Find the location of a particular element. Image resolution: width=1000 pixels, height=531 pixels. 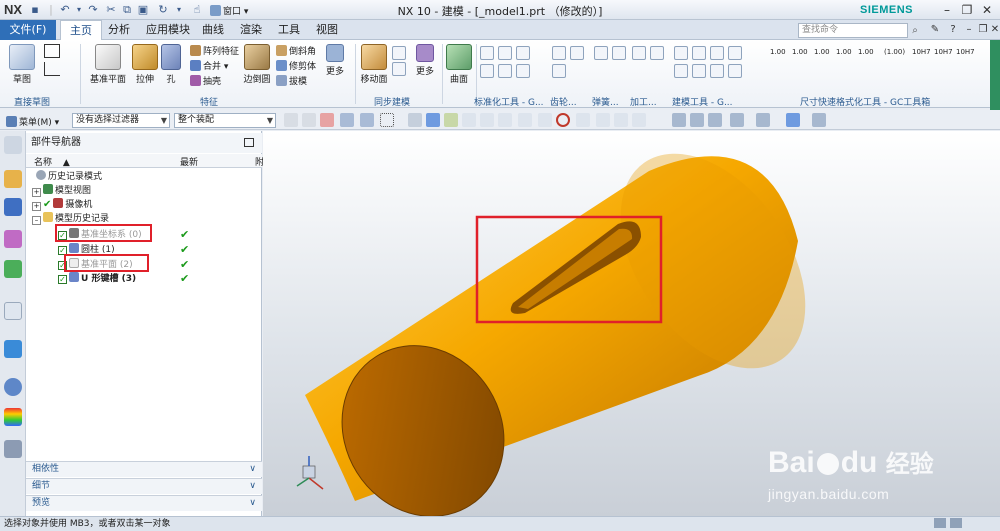

role-icon is located at coordinates (13, 449).